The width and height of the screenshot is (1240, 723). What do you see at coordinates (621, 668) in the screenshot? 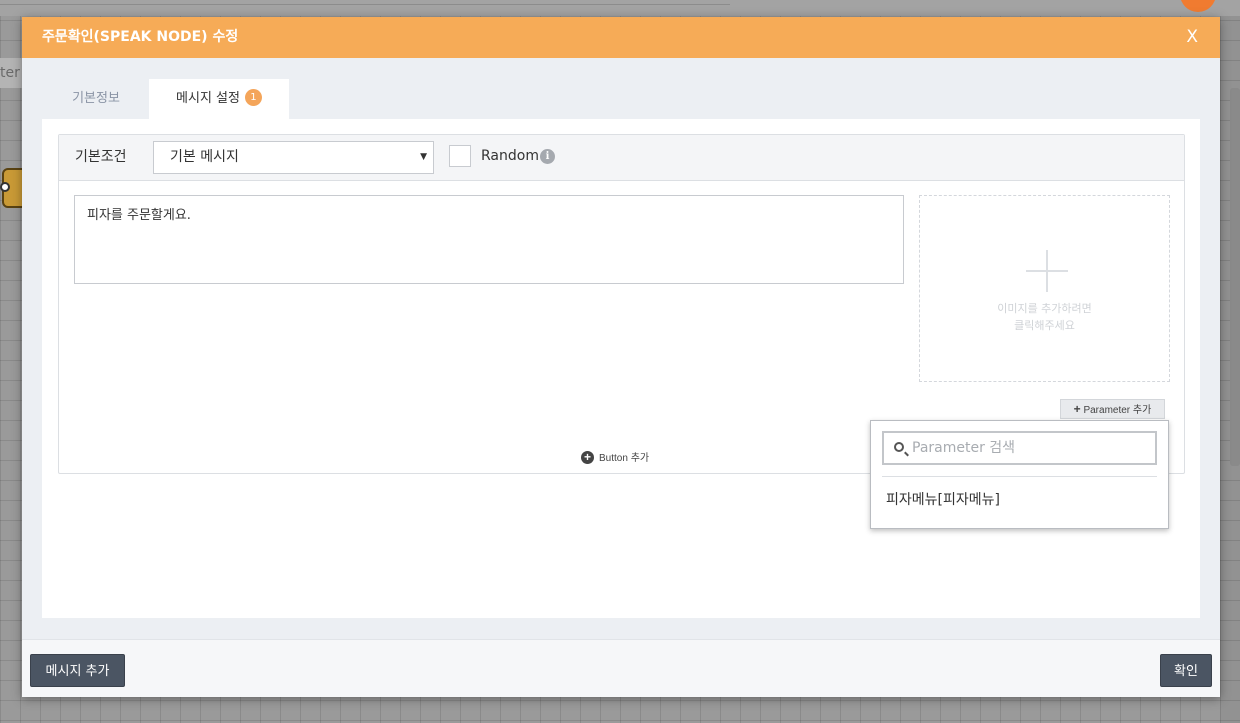
I see `modal-footer: 메시지 추가 확인` at bounding box center [621, 668].